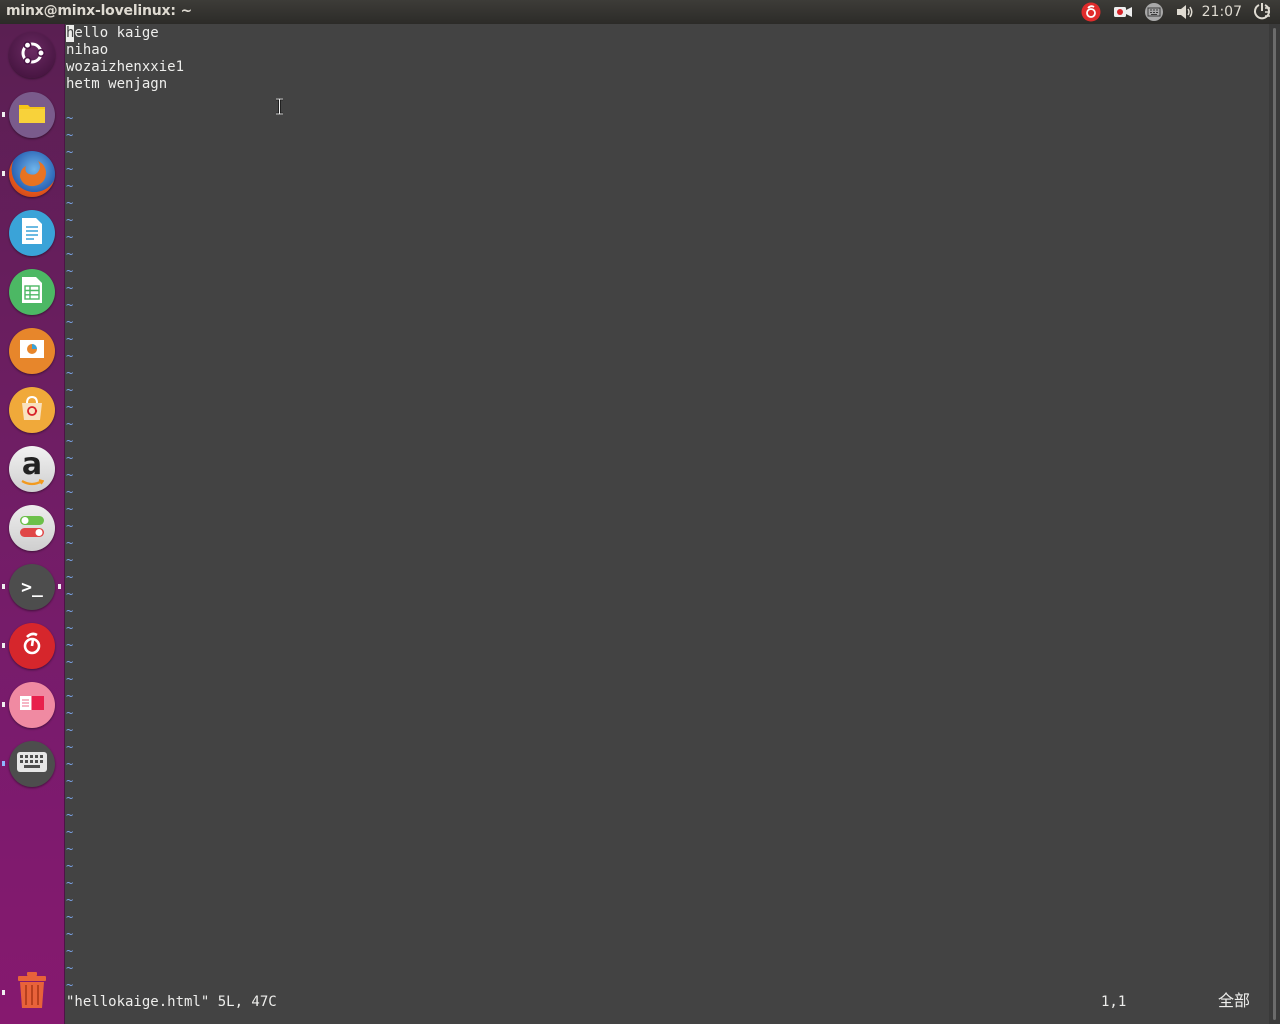 The image size is (1280, 1024). Describe the element at coordinates (279, 106) in the screenshot. I see `mouse-ibeam-cursor-icon` at that location.